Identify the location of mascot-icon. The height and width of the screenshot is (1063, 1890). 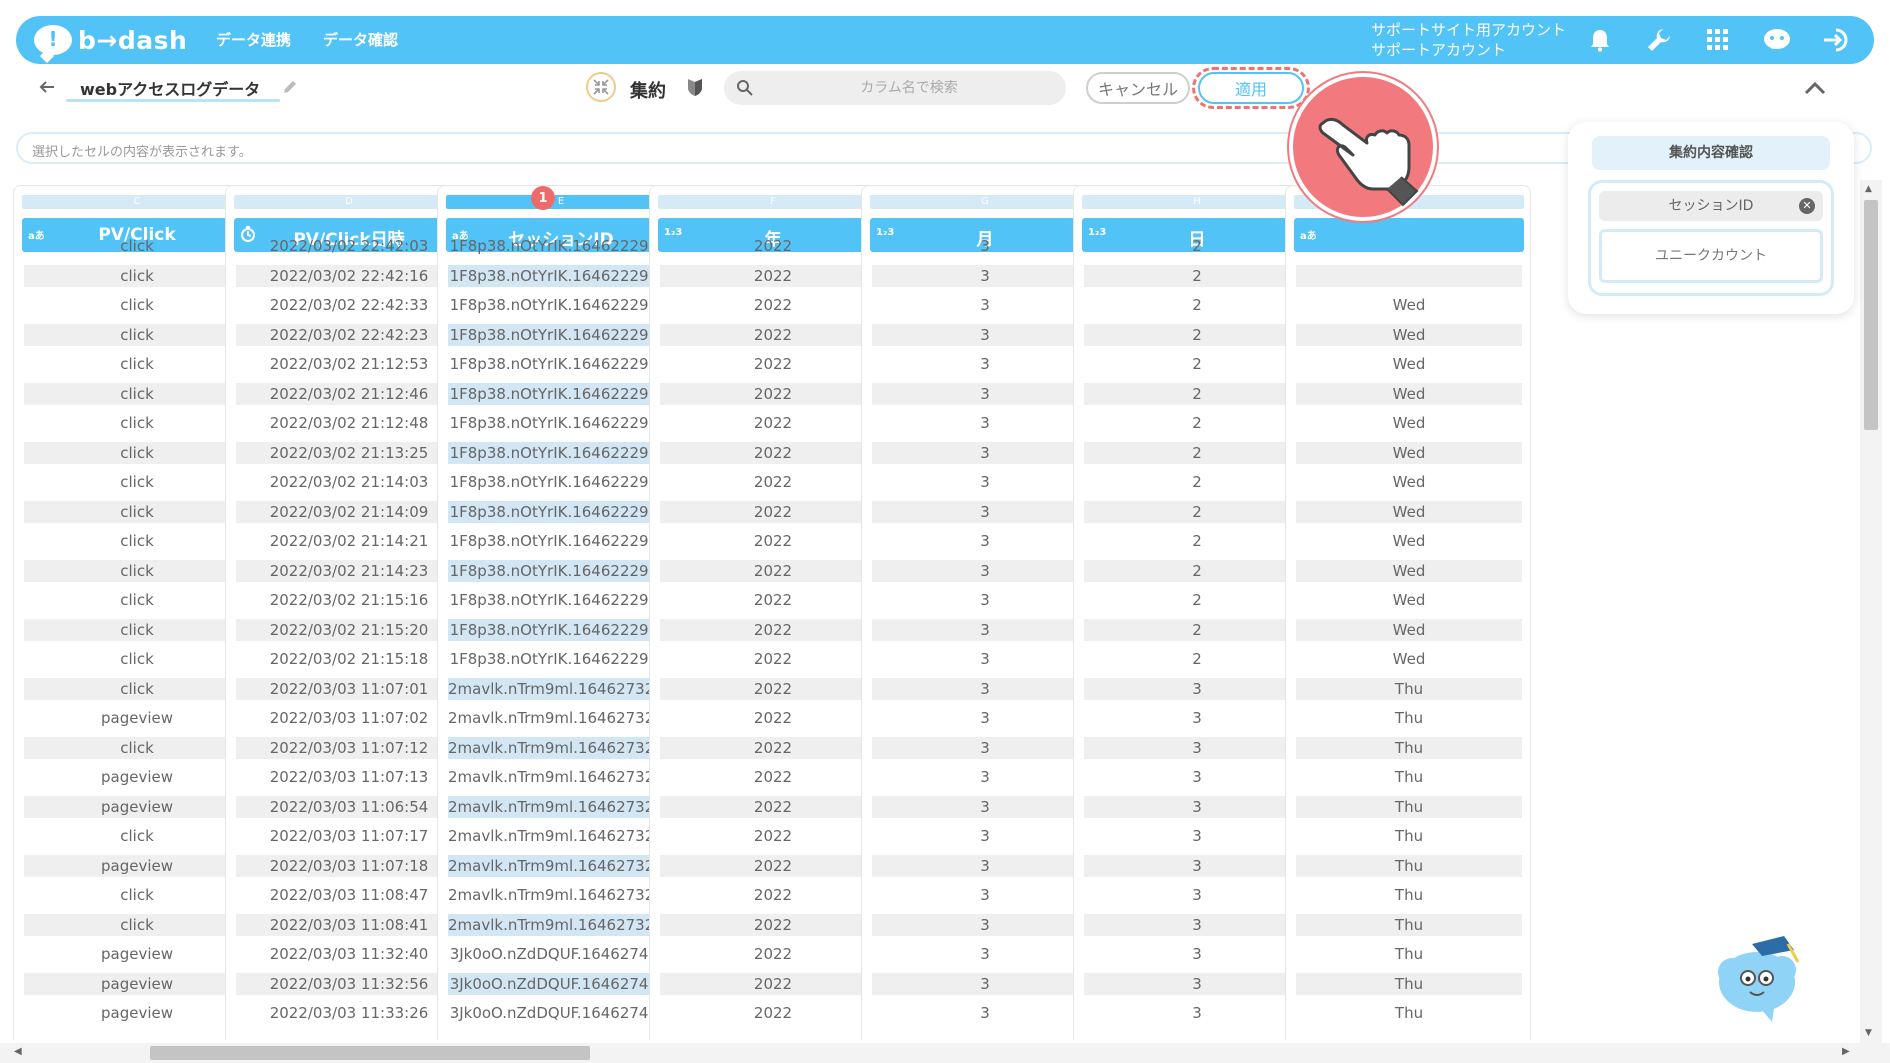
(1762, 972).